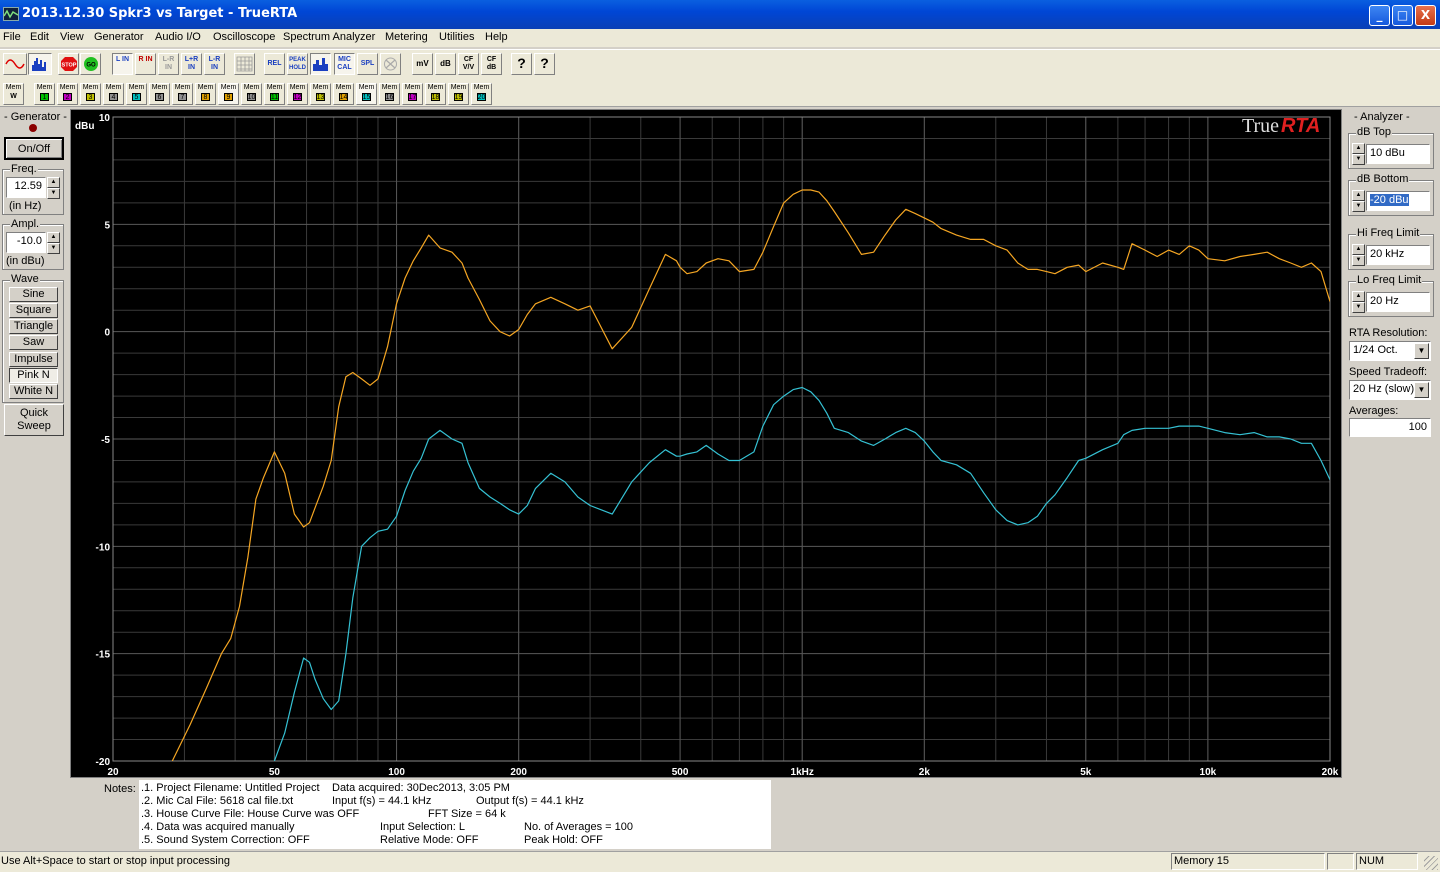 The image size is (1440, 872). Describe the element at coordinates (33, 359) in the screenshot. I see `wave-impulse-button: Impulse` at that location.